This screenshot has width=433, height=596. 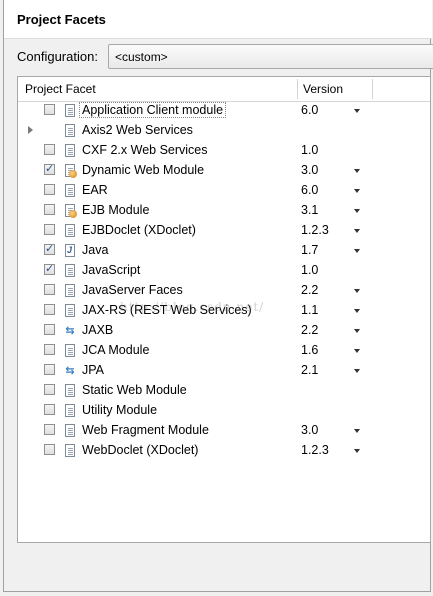 What do you see at coordinates (309, 370) in the screenshot?
I see `facet-version: 2.1` at bounding box center [309, 370].